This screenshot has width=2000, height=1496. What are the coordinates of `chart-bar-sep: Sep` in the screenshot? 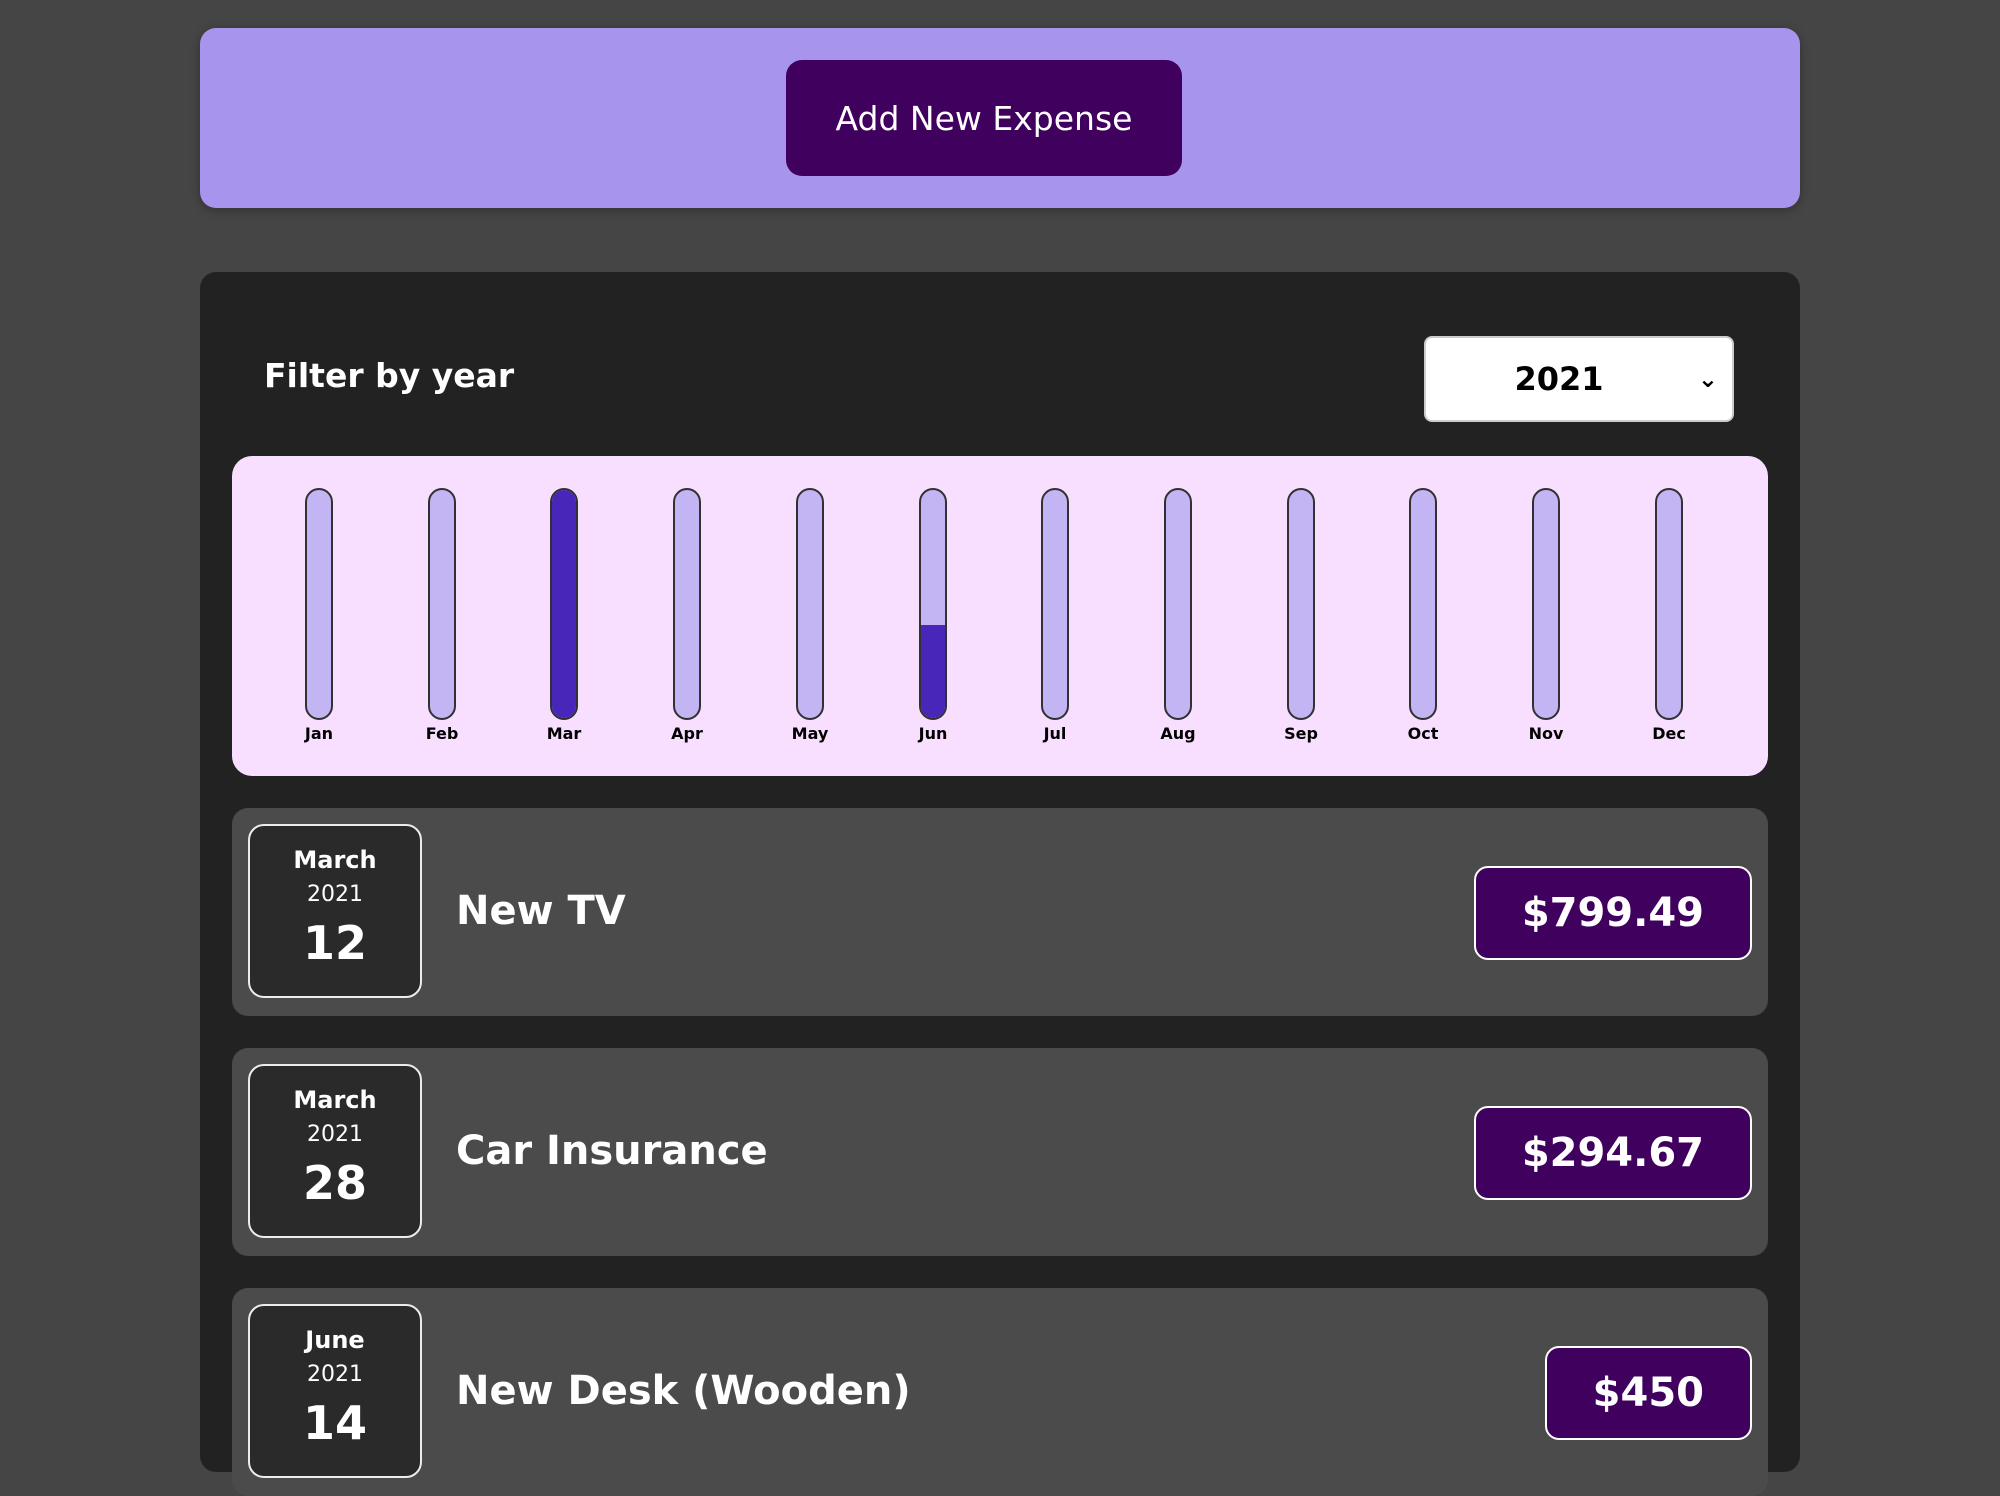 It's located at (1301, 618).